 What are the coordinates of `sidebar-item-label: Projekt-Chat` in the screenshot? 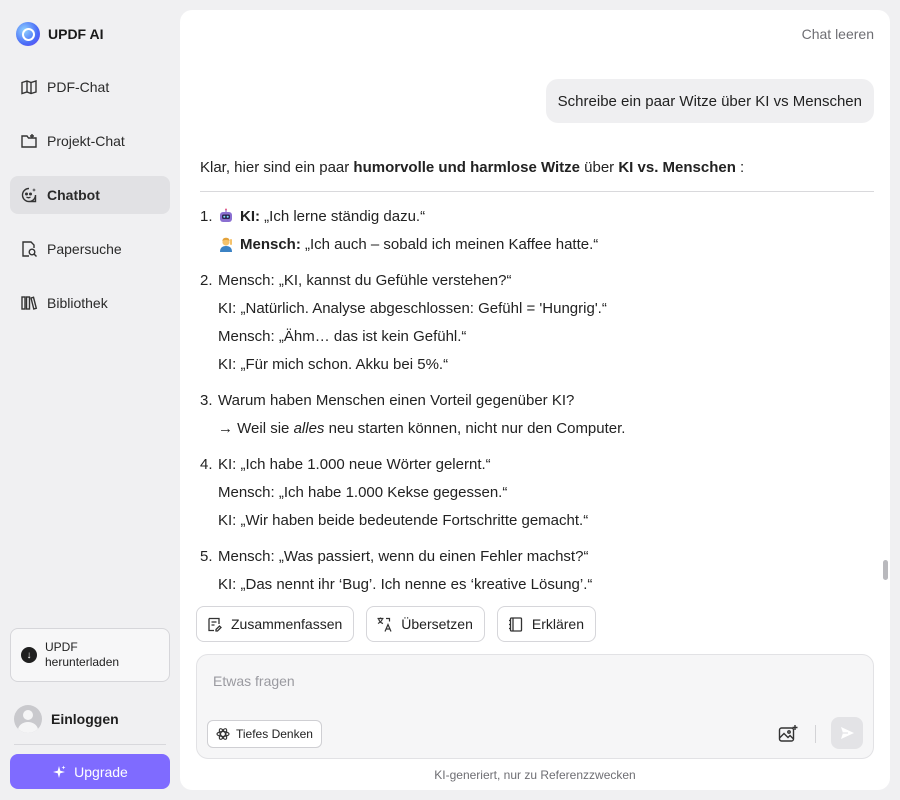 It's located at (86, 141).